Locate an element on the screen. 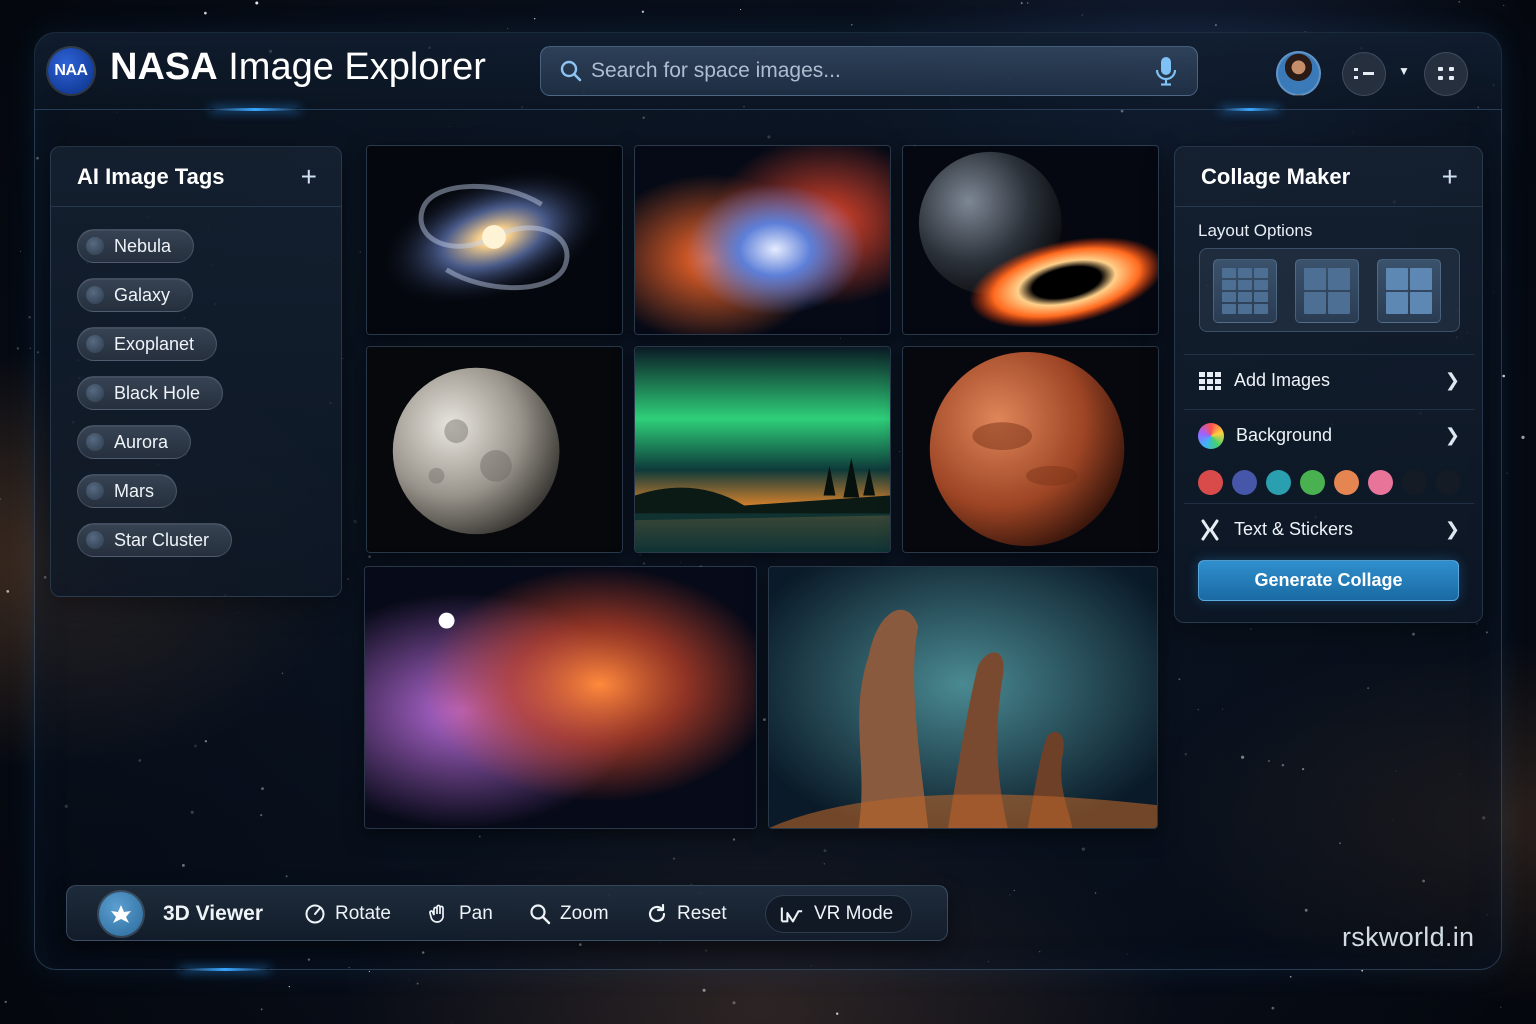  background-swatches is located at coordinates (1329, 482).